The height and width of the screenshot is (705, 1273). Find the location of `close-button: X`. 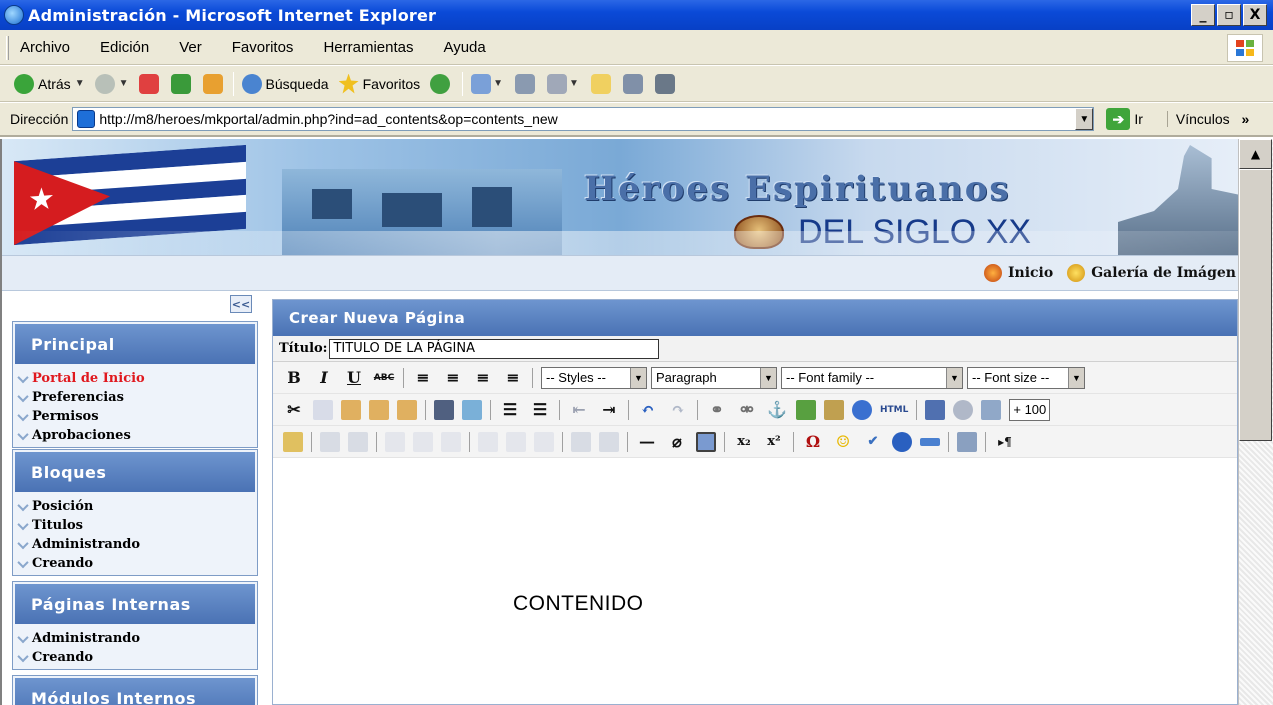

close-button: X is located at coordinates (1255, 15).